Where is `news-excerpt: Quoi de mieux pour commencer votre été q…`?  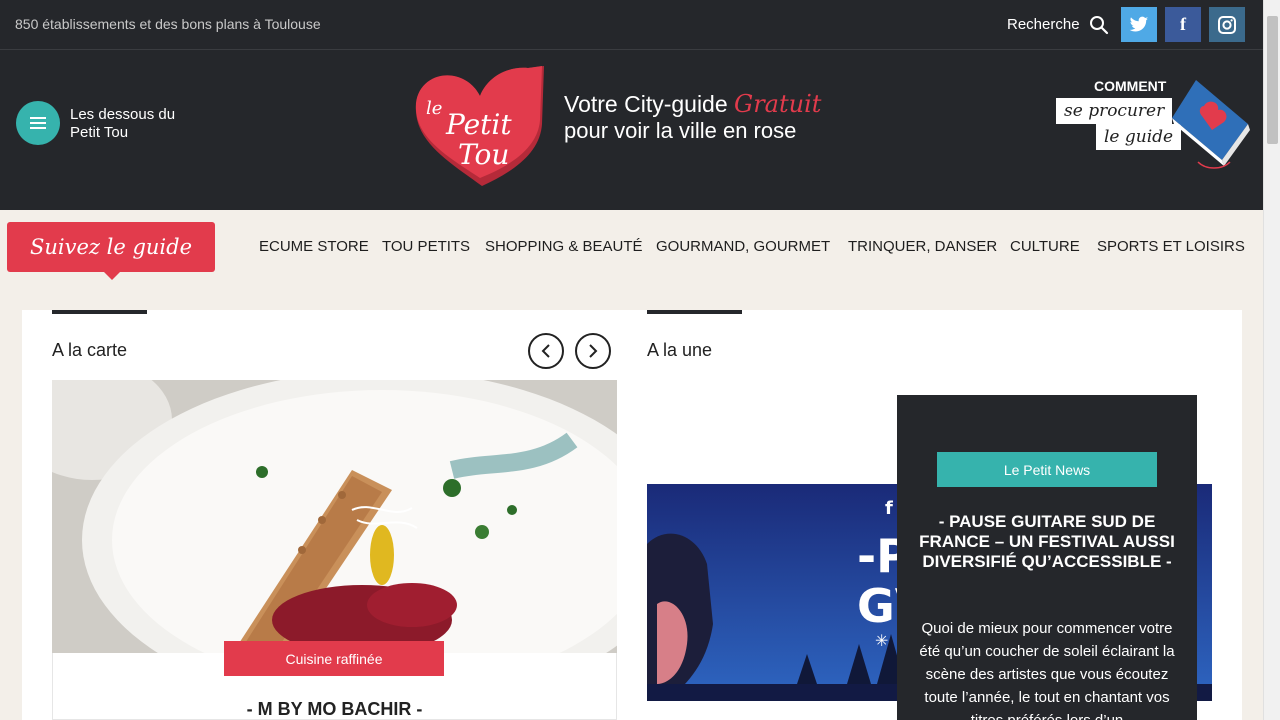 news-excerpt: Quoi de mieux pour commencer votre été q… is located at coordinates (1047, 670).